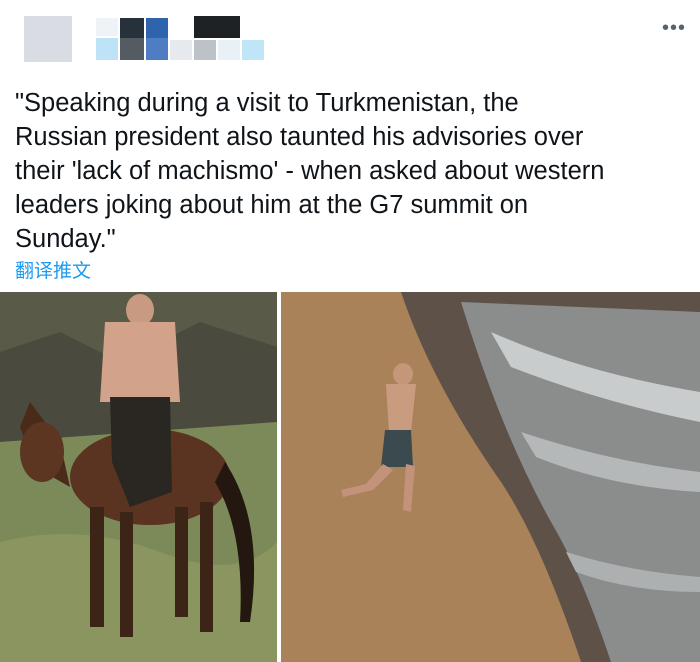  Describe the element at coordinates (674, 28) in the screenshot. I see `more-options-icon: •••` at that location.